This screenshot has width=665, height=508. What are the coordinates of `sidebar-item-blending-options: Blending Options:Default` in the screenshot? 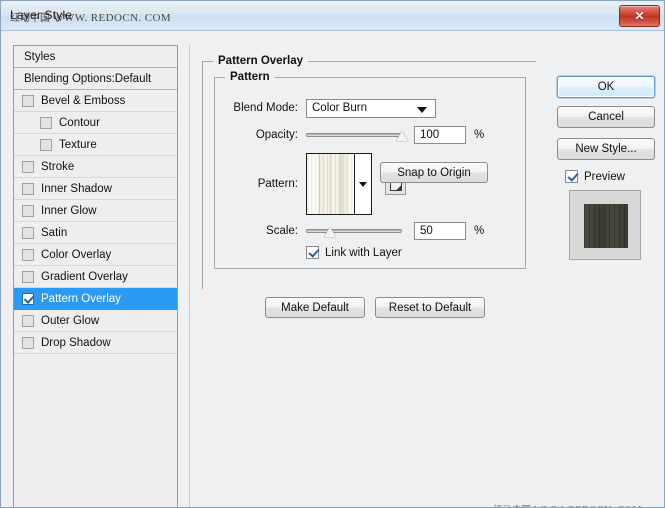 It's located at (95, 79).